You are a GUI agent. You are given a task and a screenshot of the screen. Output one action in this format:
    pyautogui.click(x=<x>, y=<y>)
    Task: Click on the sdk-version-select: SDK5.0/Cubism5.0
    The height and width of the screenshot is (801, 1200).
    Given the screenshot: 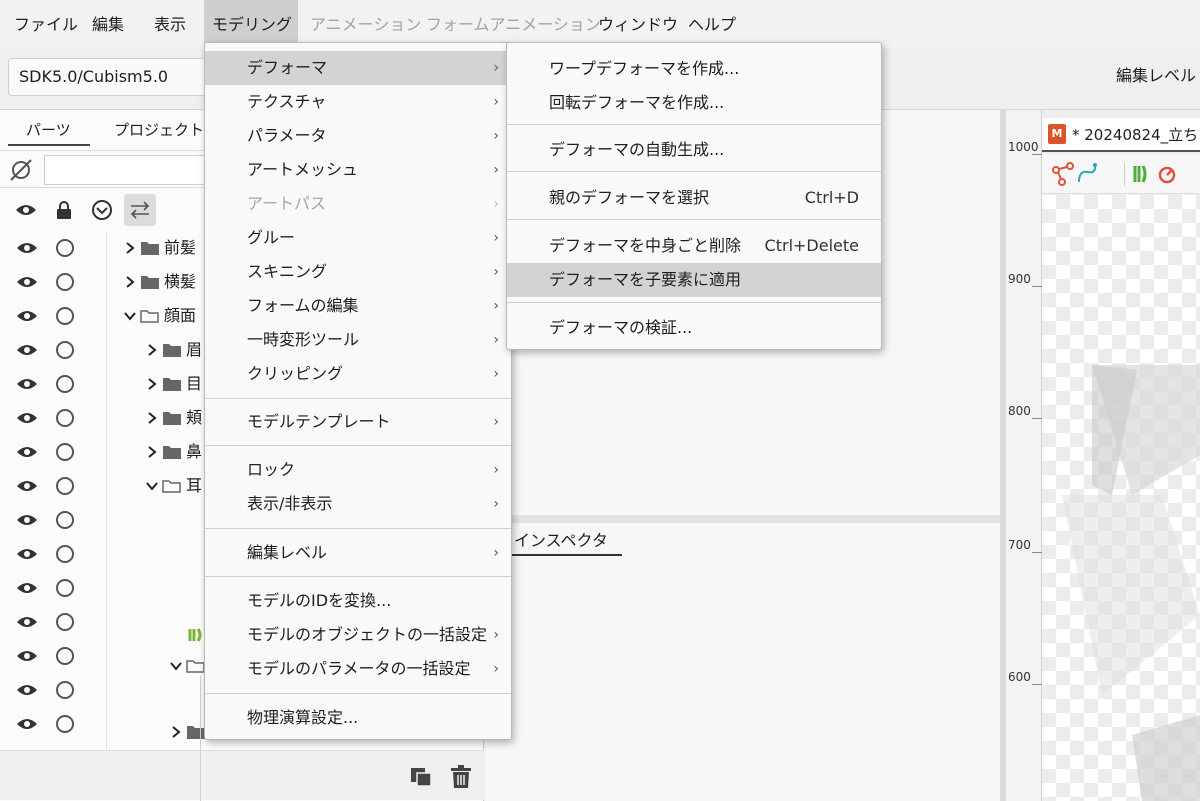 What is the action you would take?
    pyautogui.click(x=110, y=77)
    